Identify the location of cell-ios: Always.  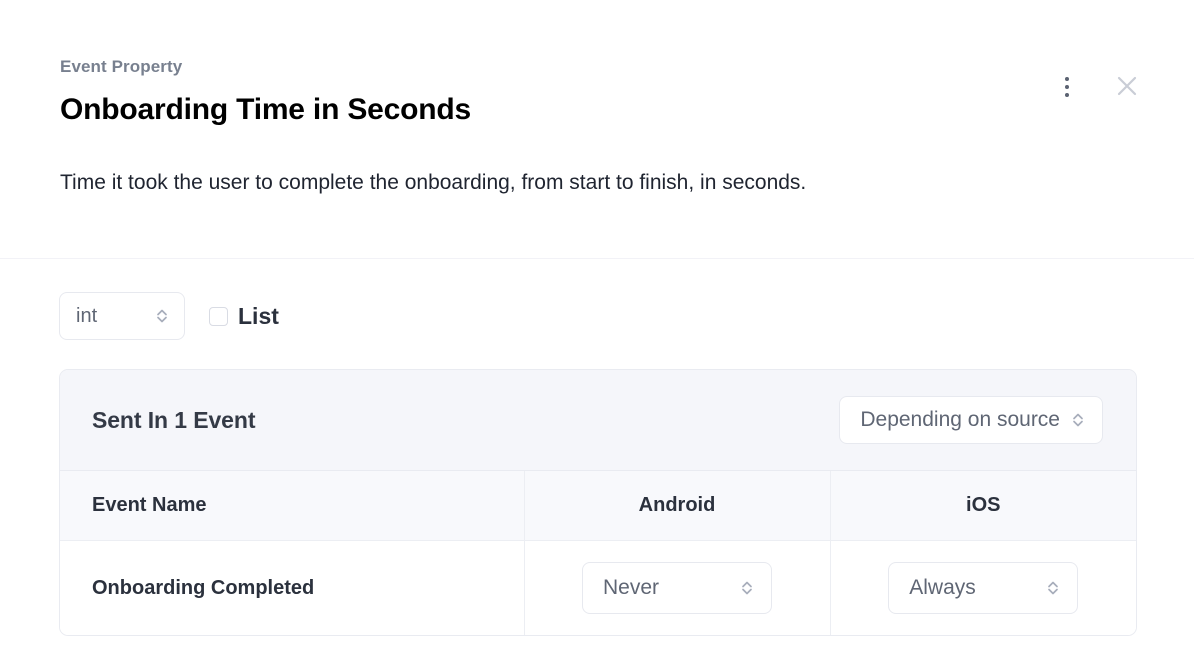
(982, 587).